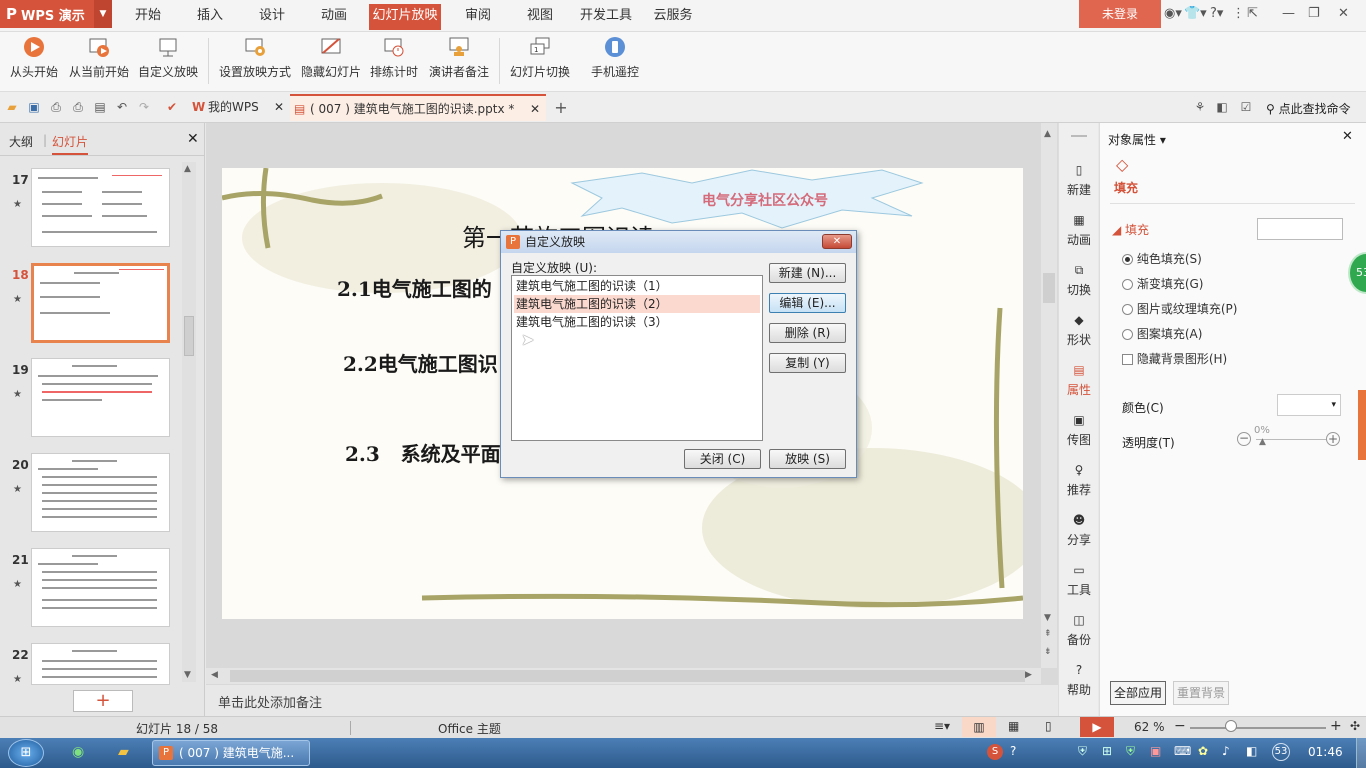  What do you see at coordinates (979, 727) in the screenshot?
I see `normal-view-button: ▥` at bounding box center [979, 727].